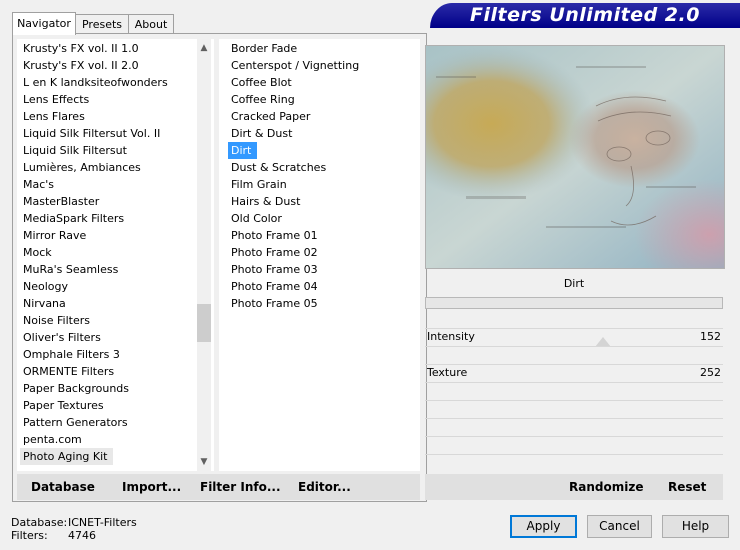 This screenshot has width=740, height=550. What do you see at coordinates (204, 255) in the screenshot?
I see `category-scrollbar: ▲ ▼` at bounding box center [204, 255].